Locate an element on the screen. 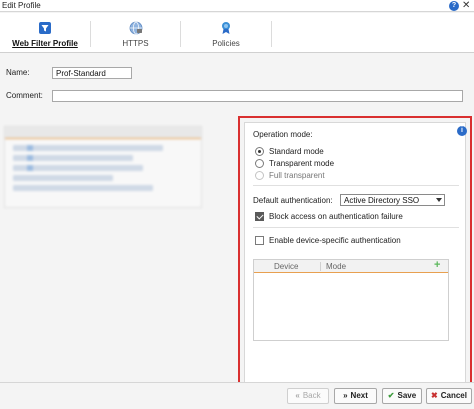 The image size is (474, 409). tab-web-filter-profile: Web Filter Profile is located at coordinates (45, 33).